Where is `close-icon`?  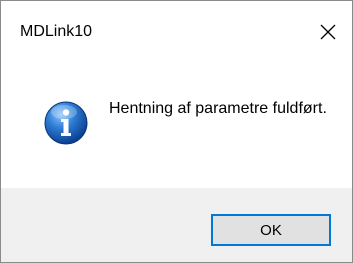 close-icon is located at coordinates (328, 32).